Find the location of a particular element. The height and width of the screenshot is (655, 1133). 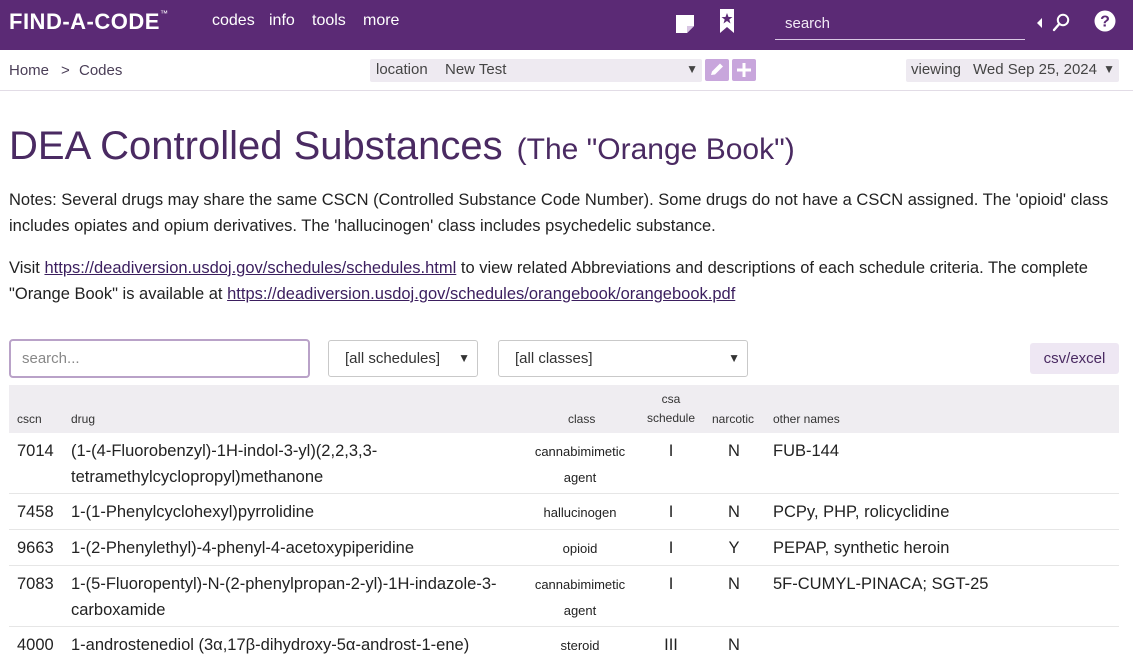

nav-info: info is located at coordinates (282, 21).